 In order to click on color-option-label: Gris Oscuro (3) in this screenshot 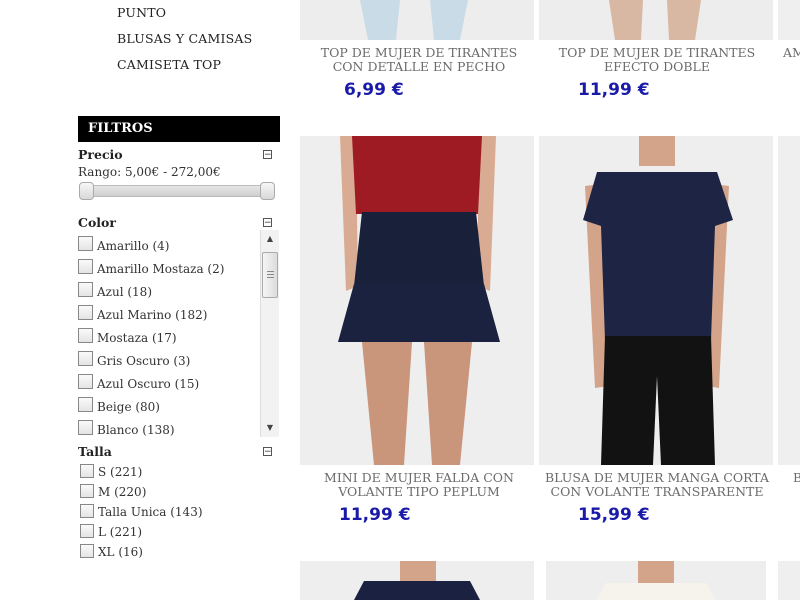, I will do `click(144, 361)`.